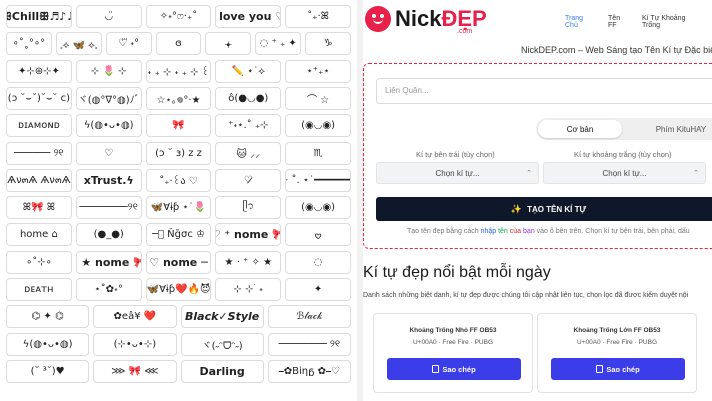 The image size is (712, 401). What do you see at coordinates (108, 98) in the screenshot?
I see `symbol-cell: ヾ(◍°∇°◍)ﾉﾞ` at bounding box center [108, 98].